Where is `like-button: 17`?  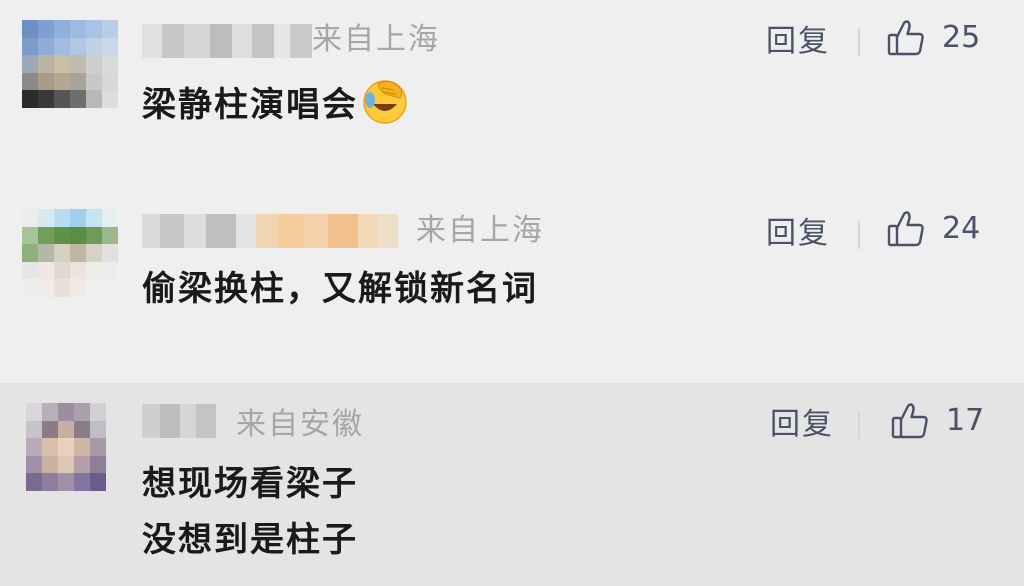
like-button: 17 is located at coordinates (937, 421).